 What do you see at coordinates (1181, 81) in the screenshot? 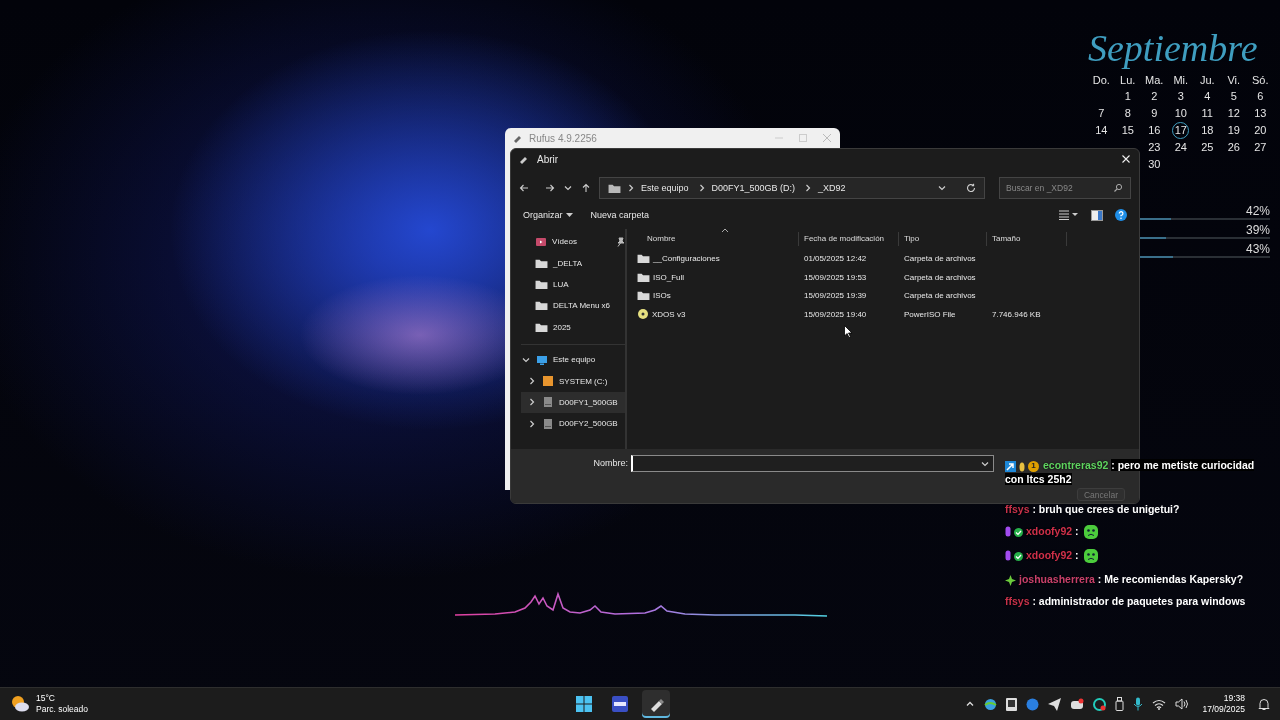
I see `weekday-label: Mi.` at bounding box center [1181, 81].